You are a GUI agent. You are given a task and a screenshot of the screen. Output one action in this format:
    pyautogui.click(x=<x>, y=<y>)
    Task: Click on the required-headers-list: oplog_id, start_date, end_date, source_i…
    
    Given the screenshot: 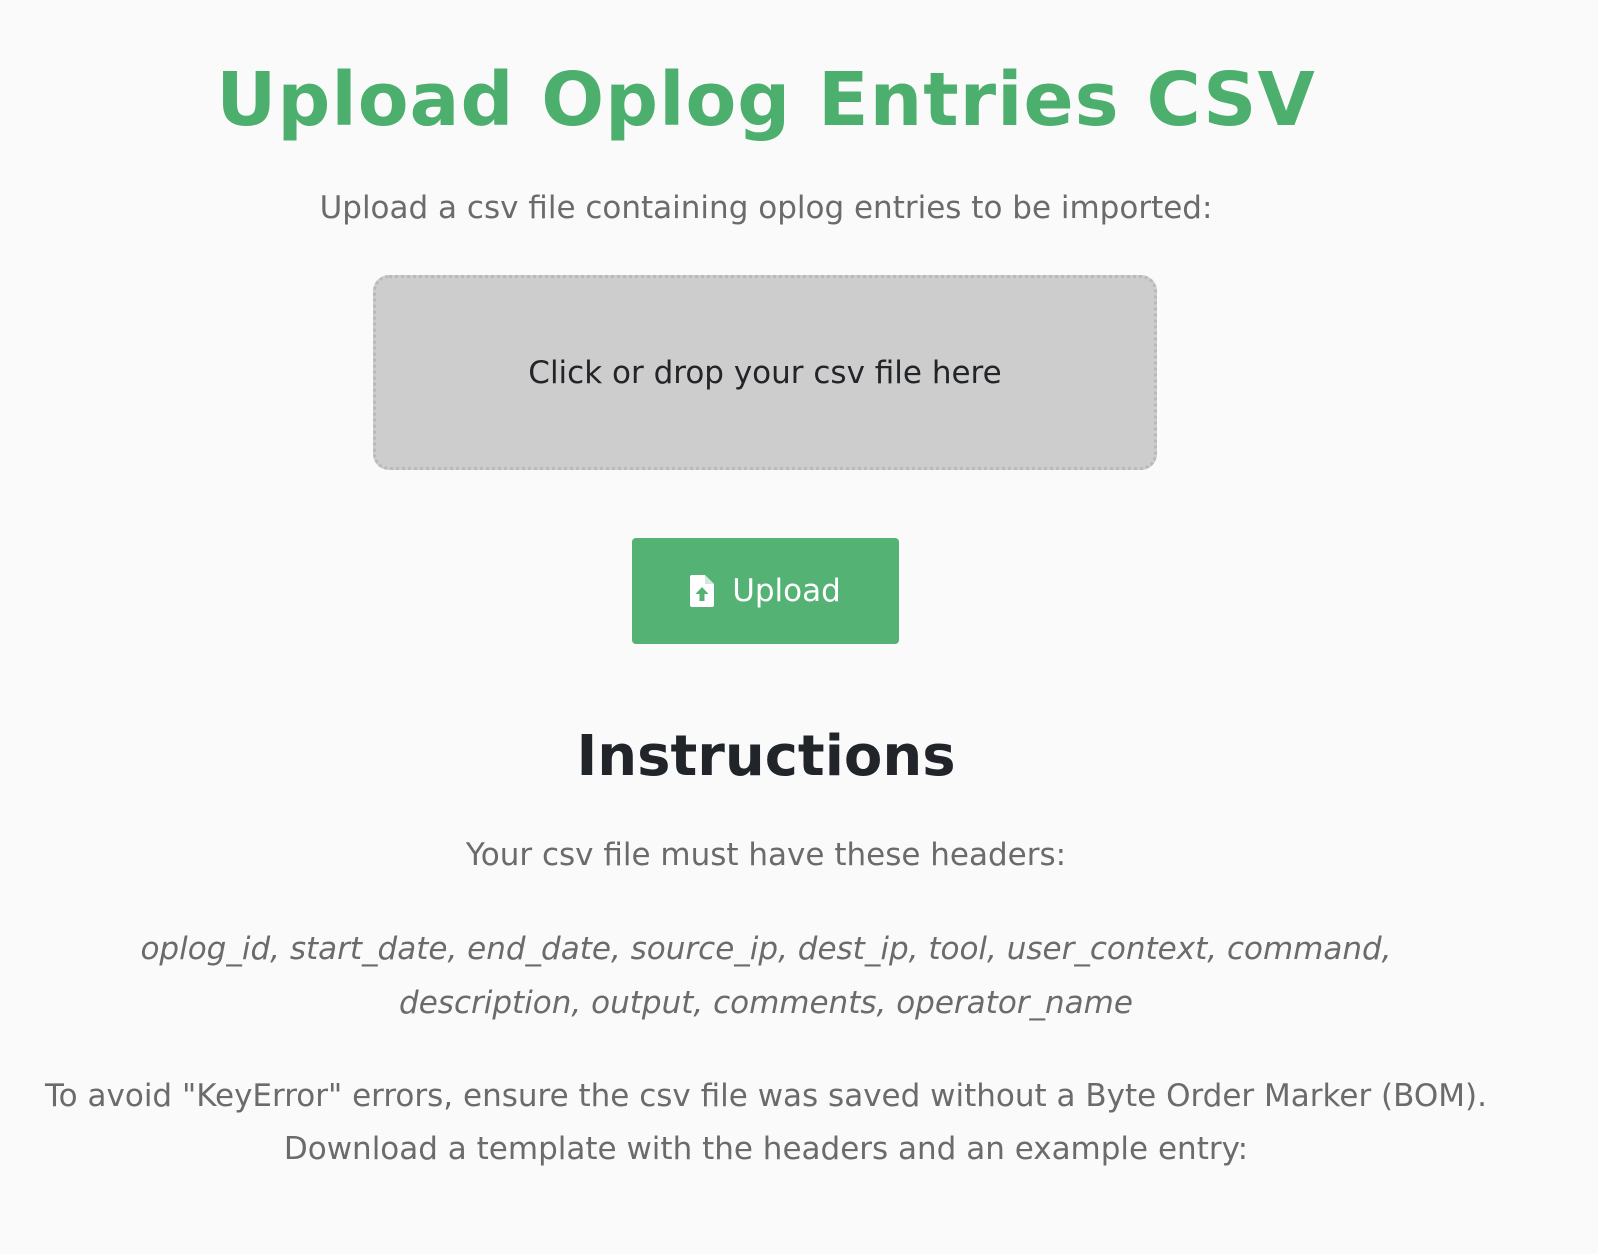 What is the action you would take?
    pyautogui.click(x=766, y=976)
    